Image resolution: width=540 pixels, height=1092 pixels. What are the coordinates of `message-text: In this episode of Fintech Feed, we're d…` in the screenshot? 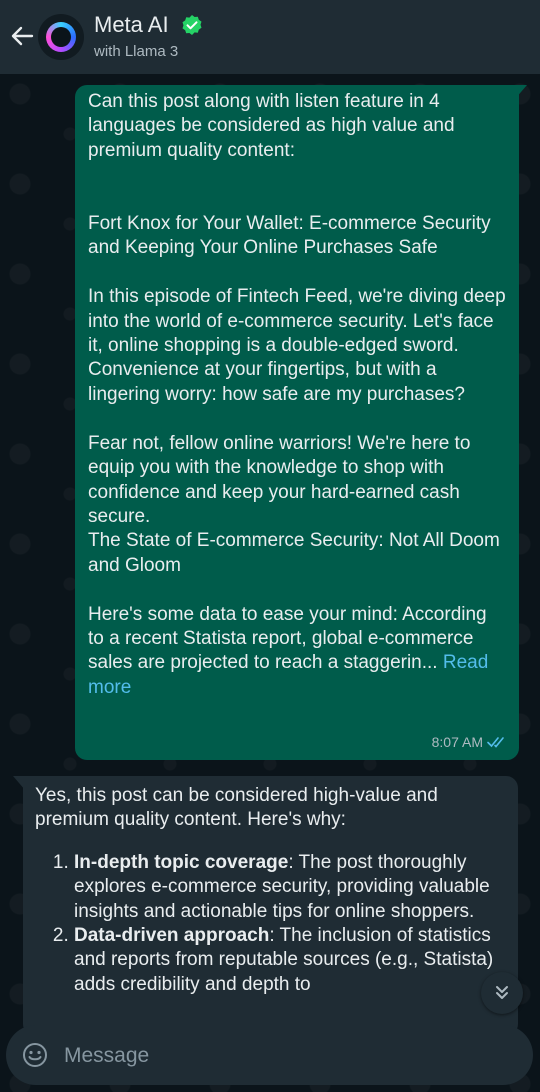 It's located at (297, 345).